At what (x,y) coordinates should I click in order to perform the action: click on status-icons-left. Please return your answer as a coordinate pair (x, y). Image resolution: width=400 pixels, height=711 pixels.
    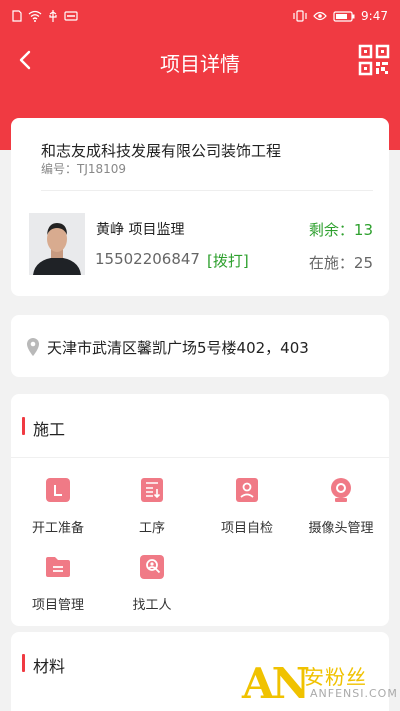
    Looking at the image, I should click on (45, 16).